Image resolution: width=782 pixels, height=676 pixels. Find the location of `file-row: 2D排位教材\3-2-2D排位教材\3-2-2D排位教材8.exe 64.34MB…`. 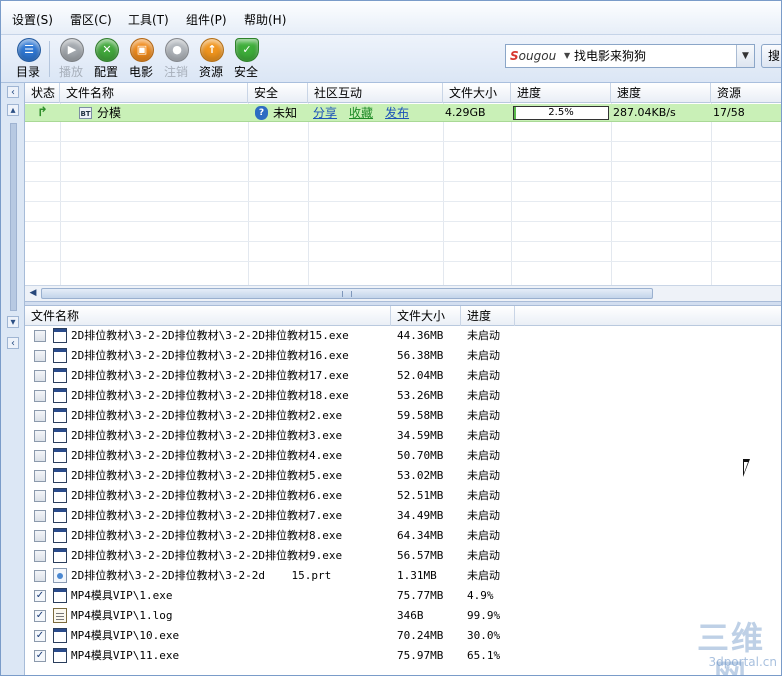

file-row: 2D排位教材\3-2-2D排位教材\3-2-2D排位教材8.exe 64.34MB… is located at coordinates (403, 536).